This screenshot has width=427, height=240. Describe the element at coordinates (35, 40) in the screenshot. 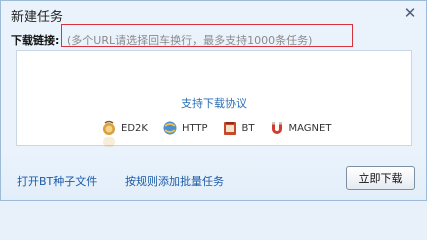

I see `download-link-label: 下载链接:` at that location.